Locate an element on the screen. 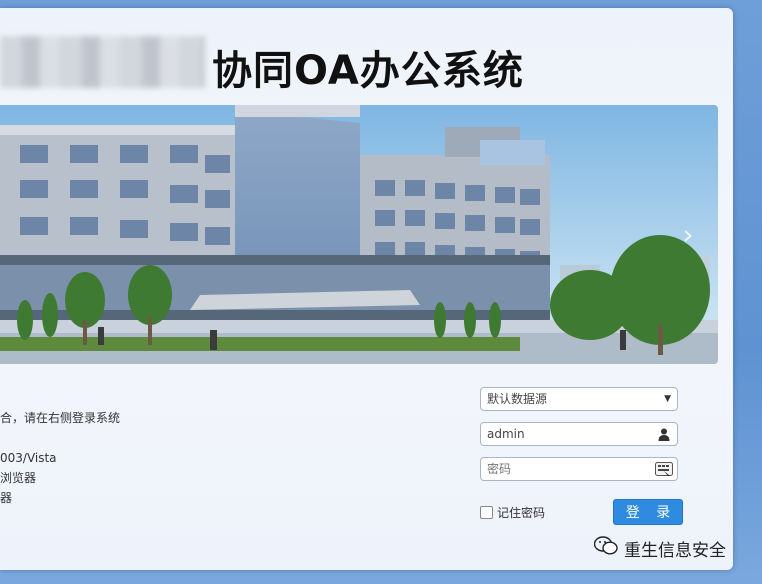 The width and height of the screenshot is (762, 584). watermark: 重生信息安全 is located at coordinates (659, 548).